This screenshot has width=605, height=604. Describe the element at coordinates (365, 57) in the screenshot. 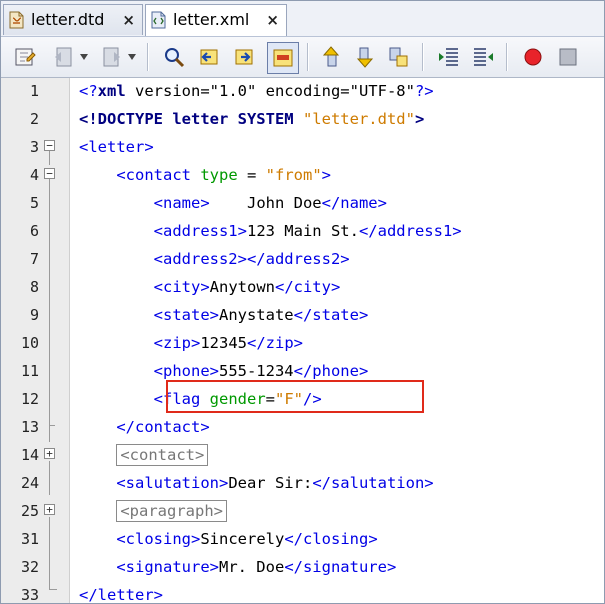

I see `next-bookmark-icon` at that location.